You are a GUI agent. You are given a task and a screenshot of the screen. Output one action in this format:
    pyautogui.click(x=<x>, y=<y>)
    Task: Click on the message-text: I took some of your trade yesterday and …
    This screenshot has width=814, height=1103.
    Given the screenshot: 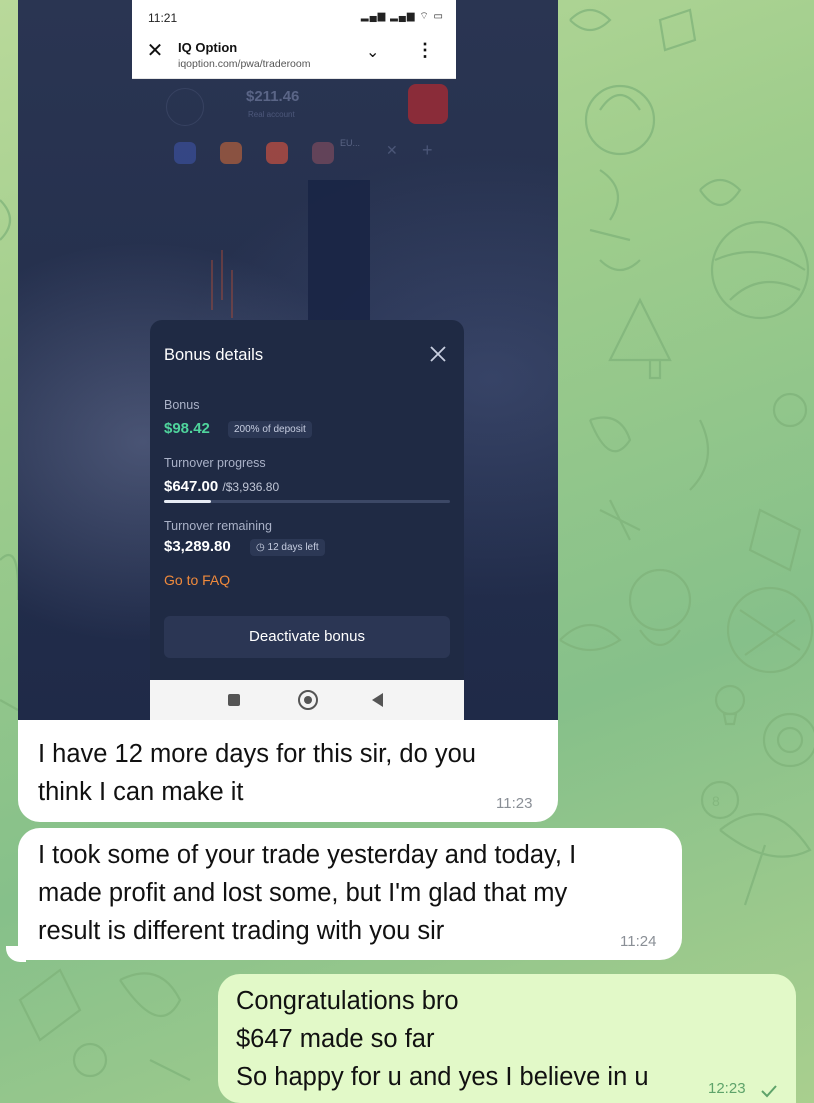 What is the action you would take?
    pyautogui.click(x=307, y=893)
    